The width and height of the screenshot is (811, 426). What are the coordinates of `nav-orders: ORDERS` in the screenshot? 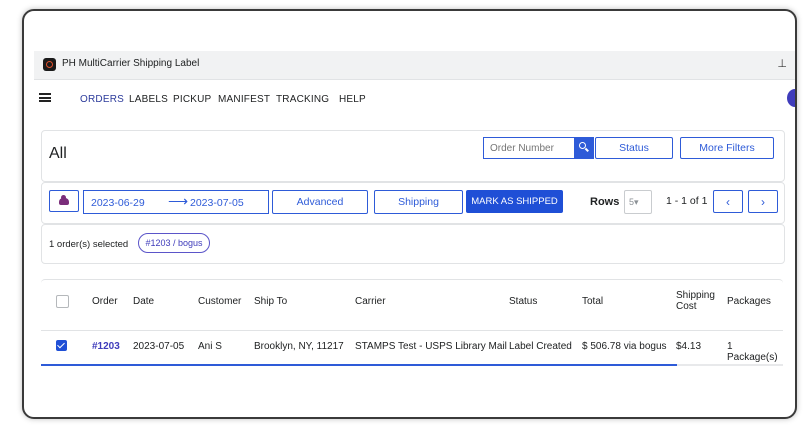 It's located at (102, 99).